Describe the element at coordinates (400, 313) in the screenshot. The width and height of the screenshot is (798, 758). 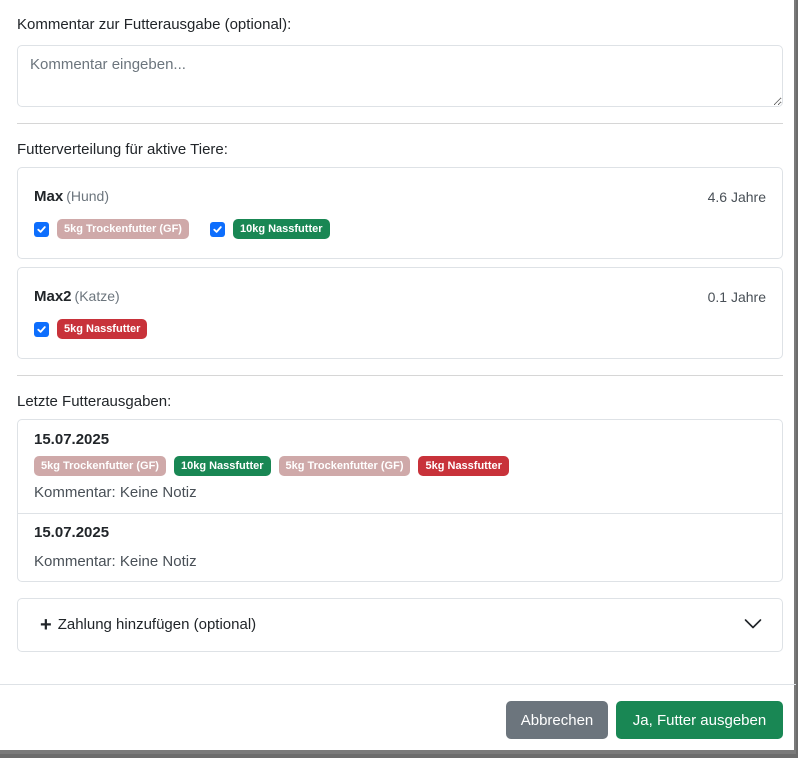
I see `pet-card-max2: Max2 (Katze) 0.1 Jahre 5kg Nassfutter` at that location.